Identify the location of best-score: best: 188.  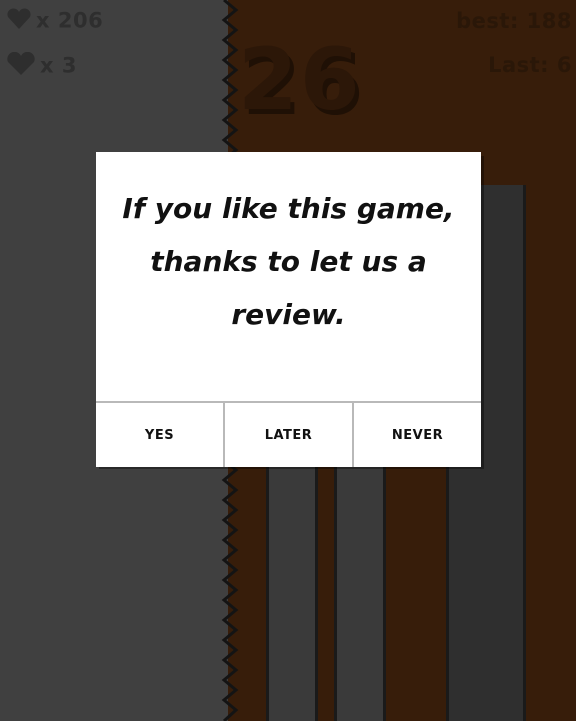
(514, 21).